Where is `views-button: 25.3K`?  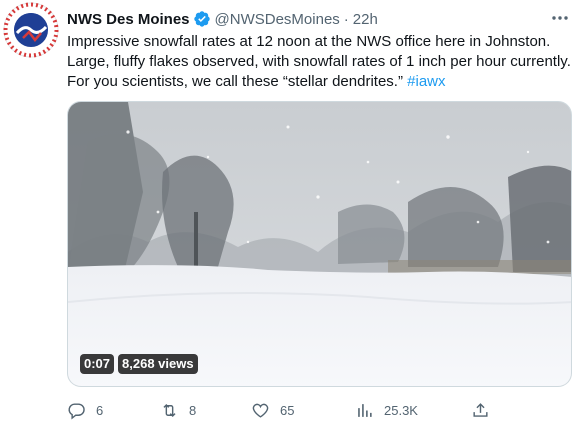
views-button: 25.3K is located at coordinates (386, 410).